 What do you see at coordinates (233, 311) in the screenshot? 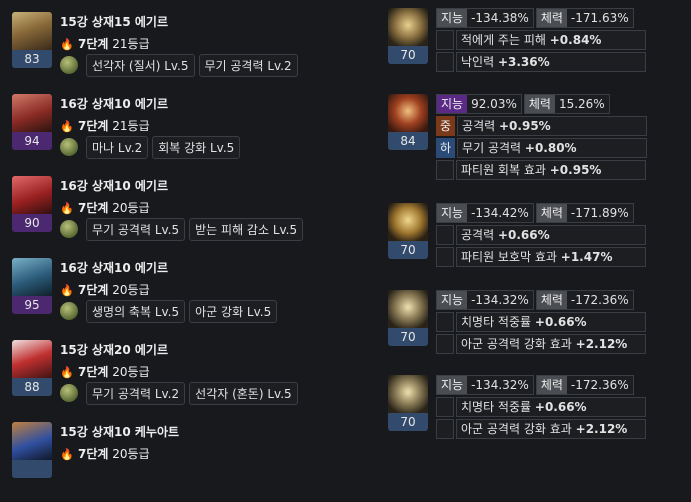
I see `option-chip: 아군 강화 Lv.5` at bounding box center [233, 311].